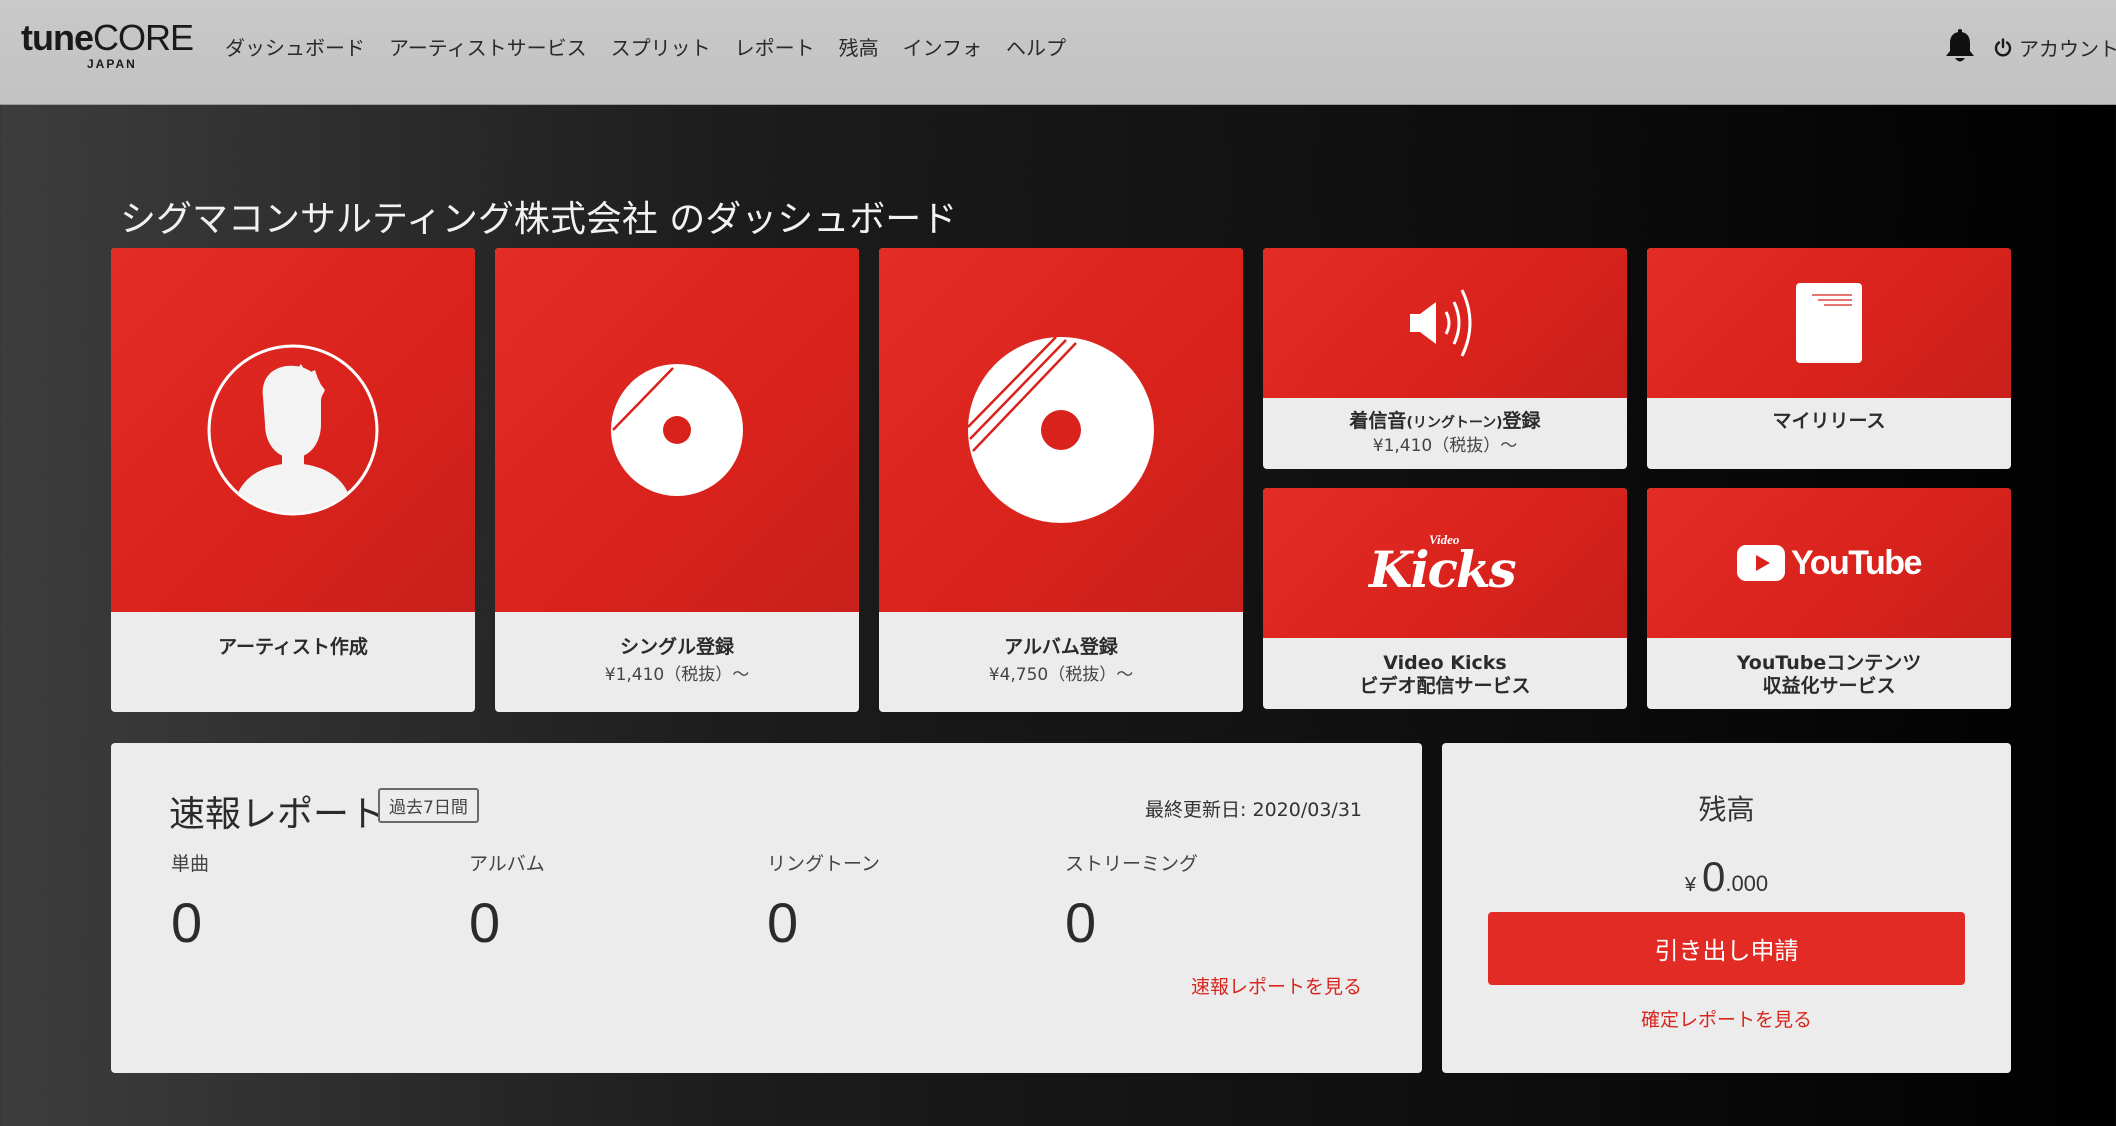  I want to click on youtube-monetization-tile: YouTube YouTubeコンテンツ 収益化サービス, so click(1829, 598).